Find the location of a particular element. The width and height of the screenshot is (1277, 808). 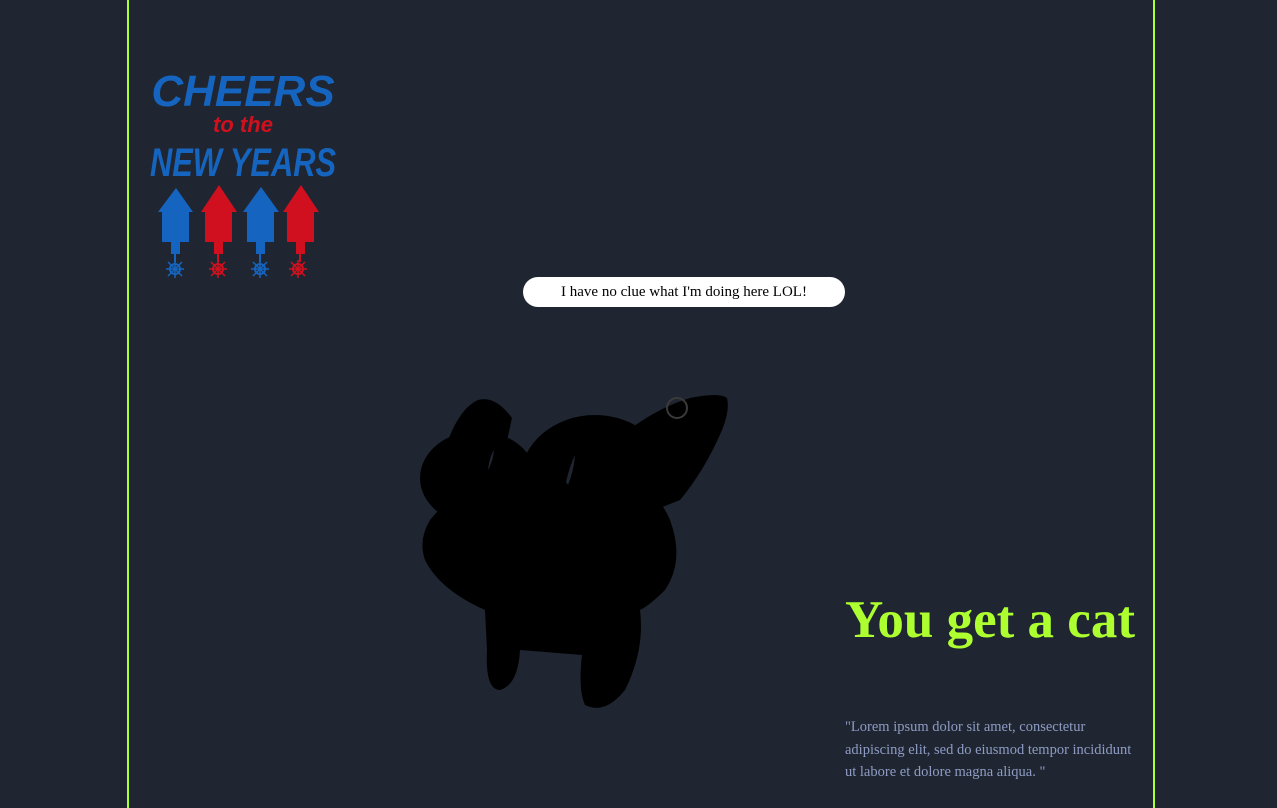

cat-illustration is located at coordinates (575, 550).